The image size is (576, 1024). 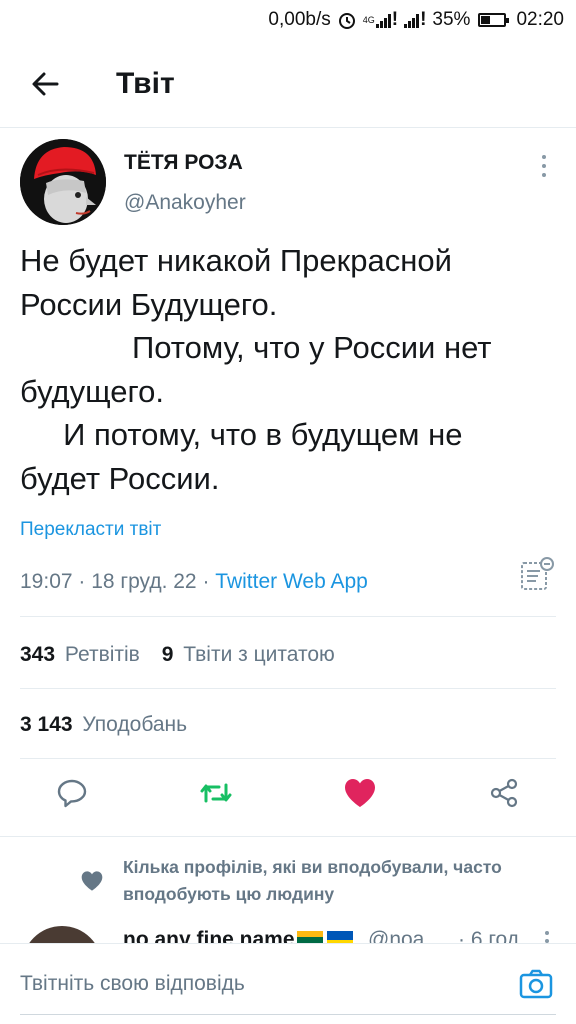 I want to click on retweets-count: 343, so click(x=38, y=654).